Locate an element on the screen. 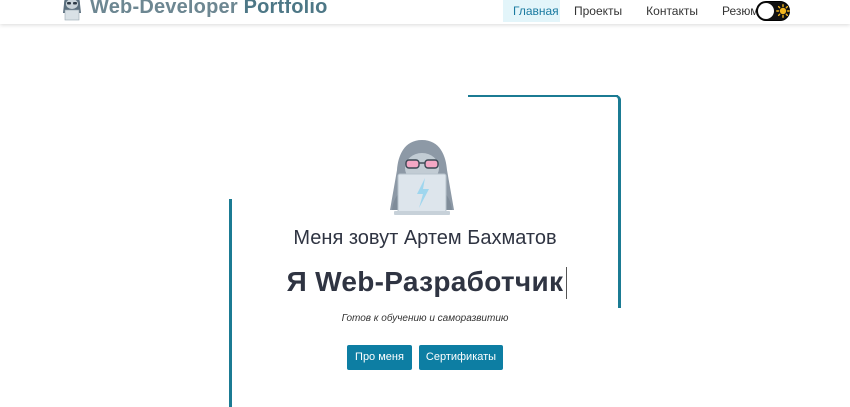  theme-toggle is located at coordinates (773, 11).